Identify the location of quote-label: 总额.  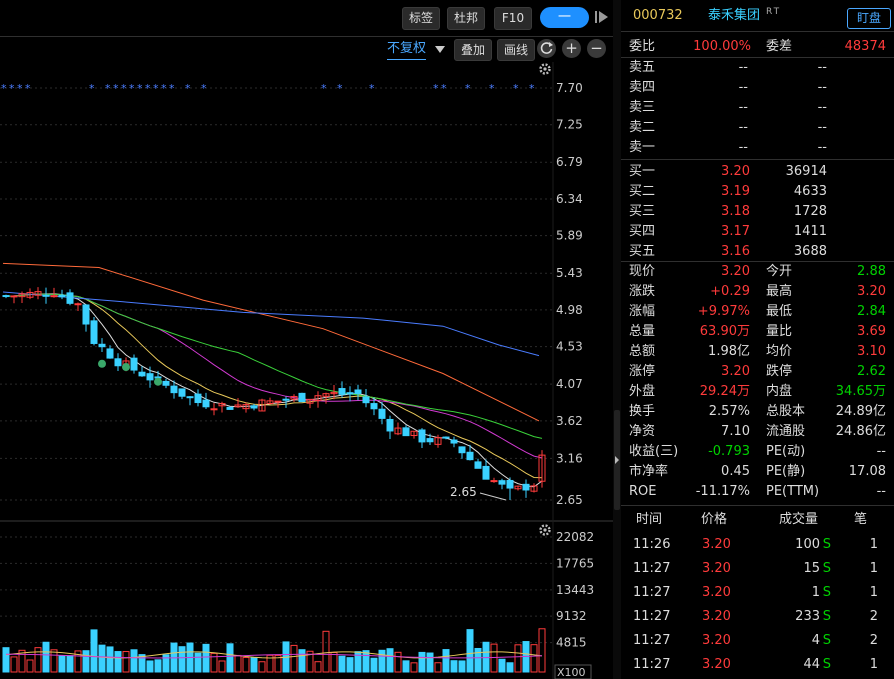
(642, 351).